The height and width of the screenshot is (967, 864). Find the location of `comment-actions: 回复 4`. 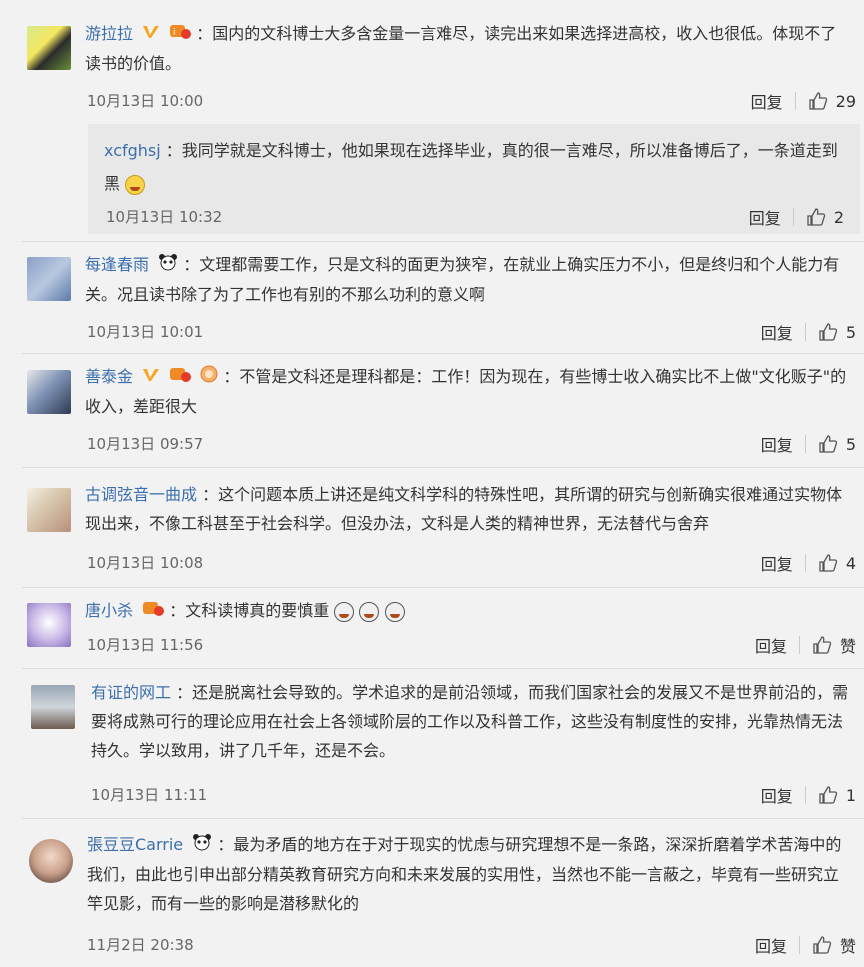

comment-actions: 回复 4 is located at coordinates (808, 563).